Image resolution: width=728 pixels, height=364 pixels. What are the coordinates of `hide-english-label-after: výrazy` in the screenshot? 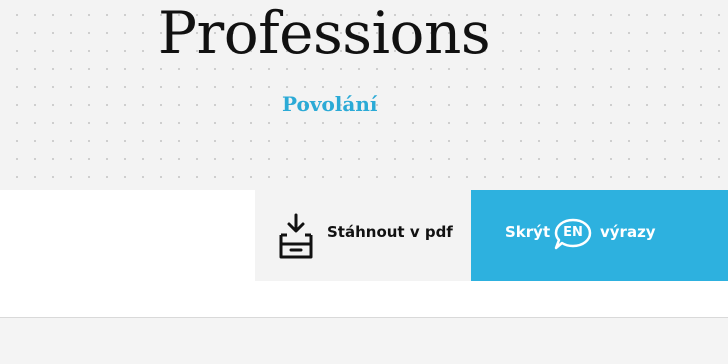 It's located at (628, 232).